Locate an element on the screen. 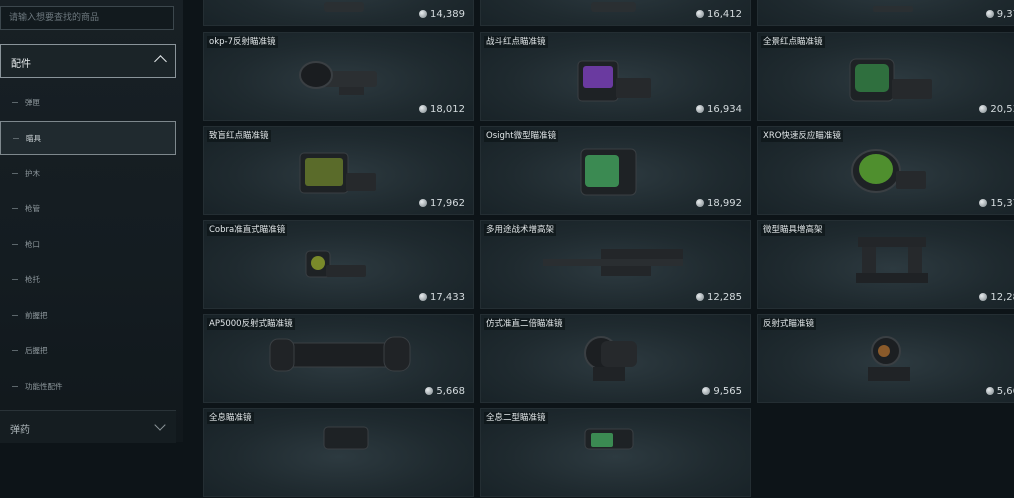 The image size is (1014, 498). price: 12,285 is located at coordinates (719, 297).